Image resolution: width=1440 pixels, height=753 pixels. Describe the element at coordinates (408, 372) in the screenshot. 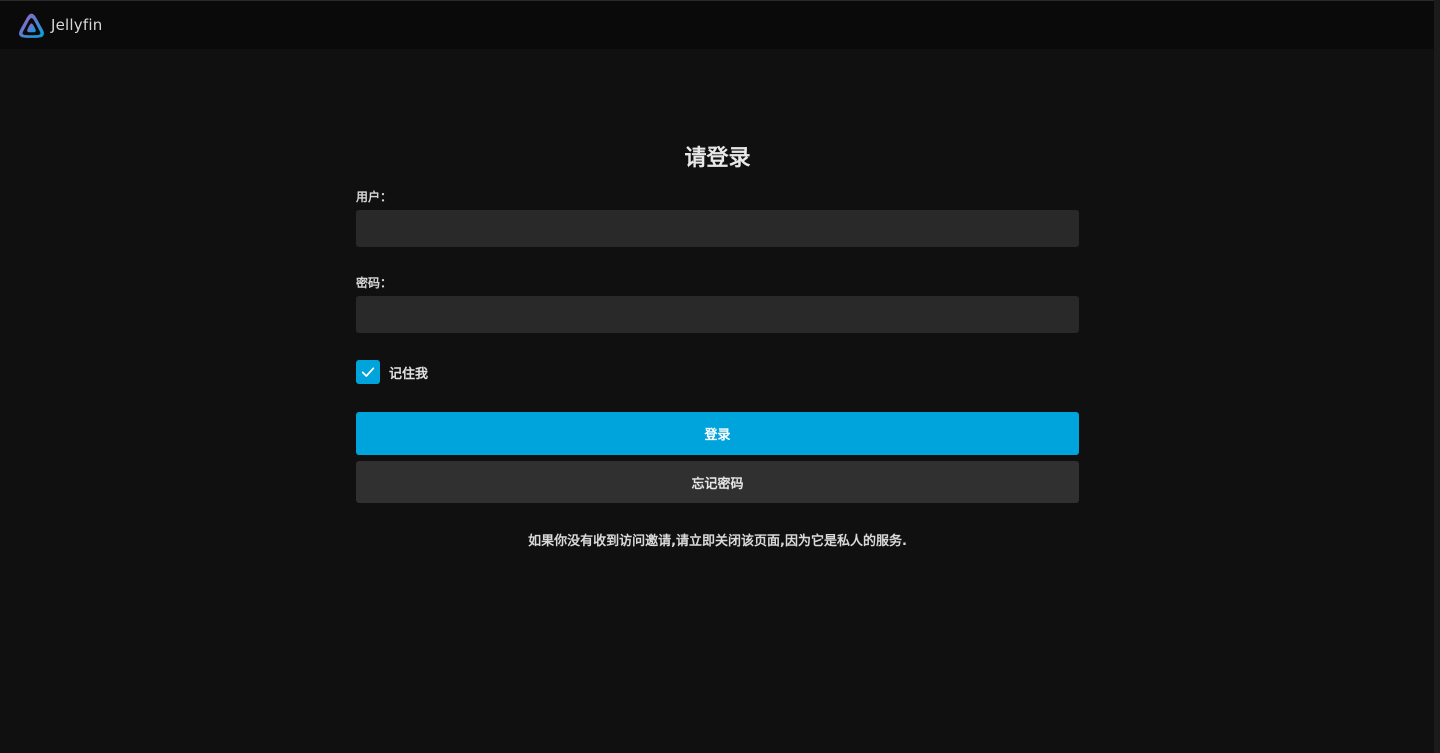

I see `remember-me-label: 记住我` at that location.